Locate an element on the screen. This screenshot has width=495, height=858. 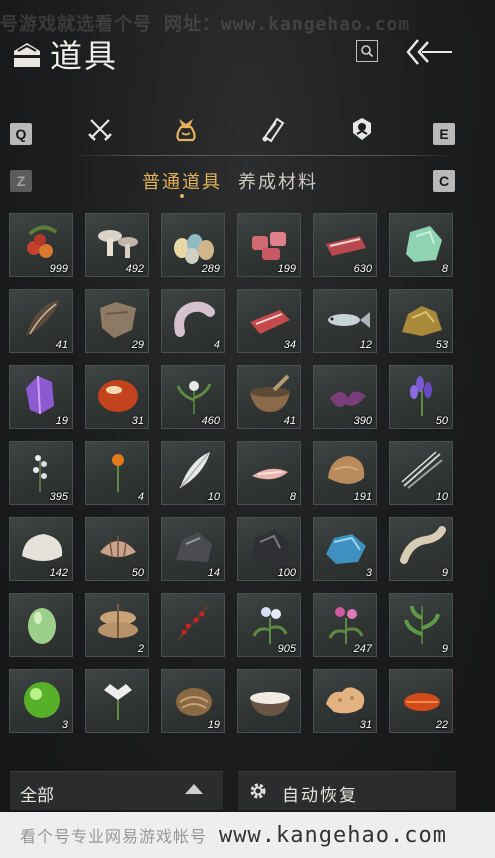
item-slot: 999 is located at coordinates (41, 245).